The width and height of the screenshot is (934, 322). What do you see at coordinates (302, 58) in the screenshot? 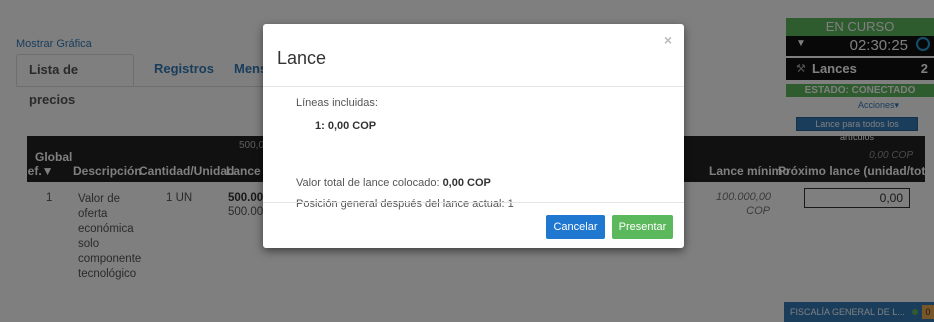
I see `modal-title: Lance` at bounding box center [302, 58].